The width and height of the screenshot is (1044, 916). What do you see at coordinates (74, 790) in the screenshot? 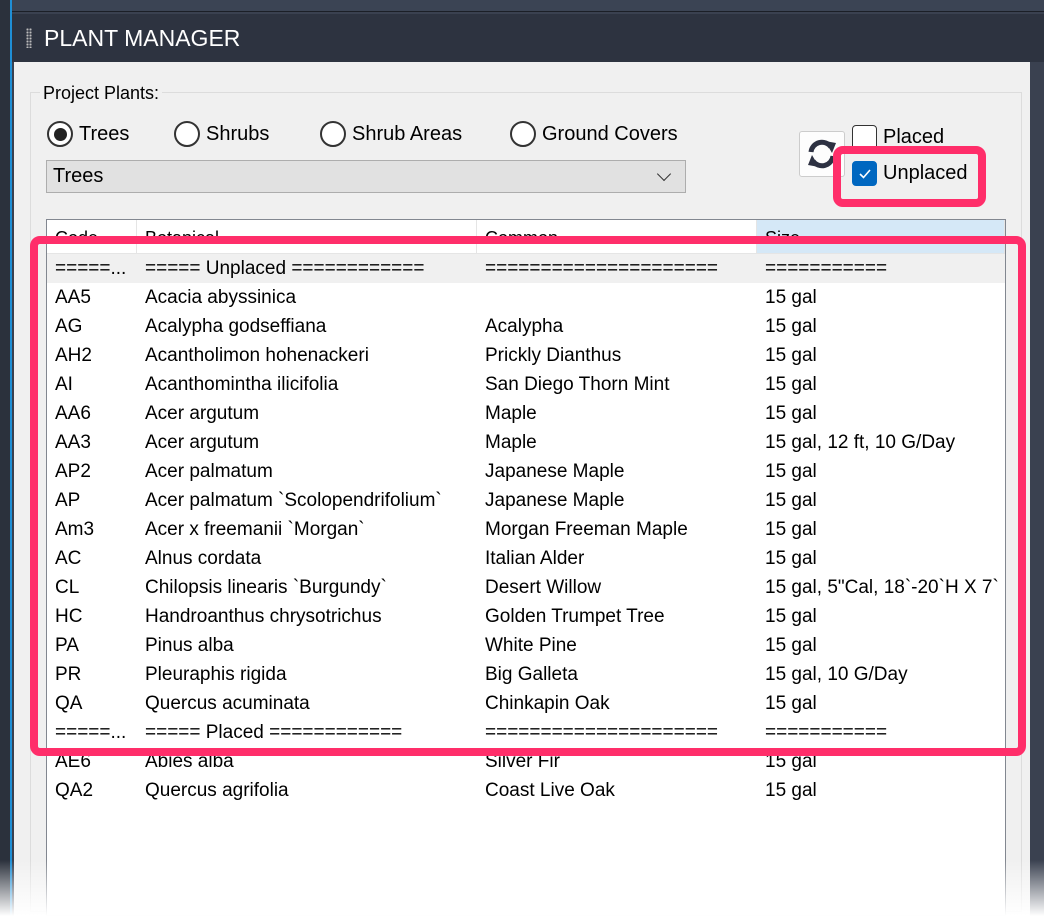
I see `cell-code: QA2` at bounding box center [74, 790].